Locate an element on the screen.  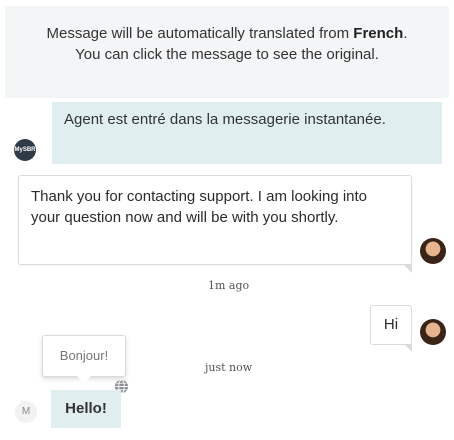
agent-avatar: MySBR is located at coordinates (25, 150).